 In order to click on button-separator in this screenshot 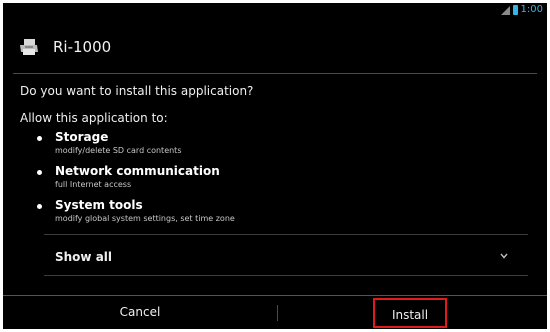, I will do `click(277, 313)`.